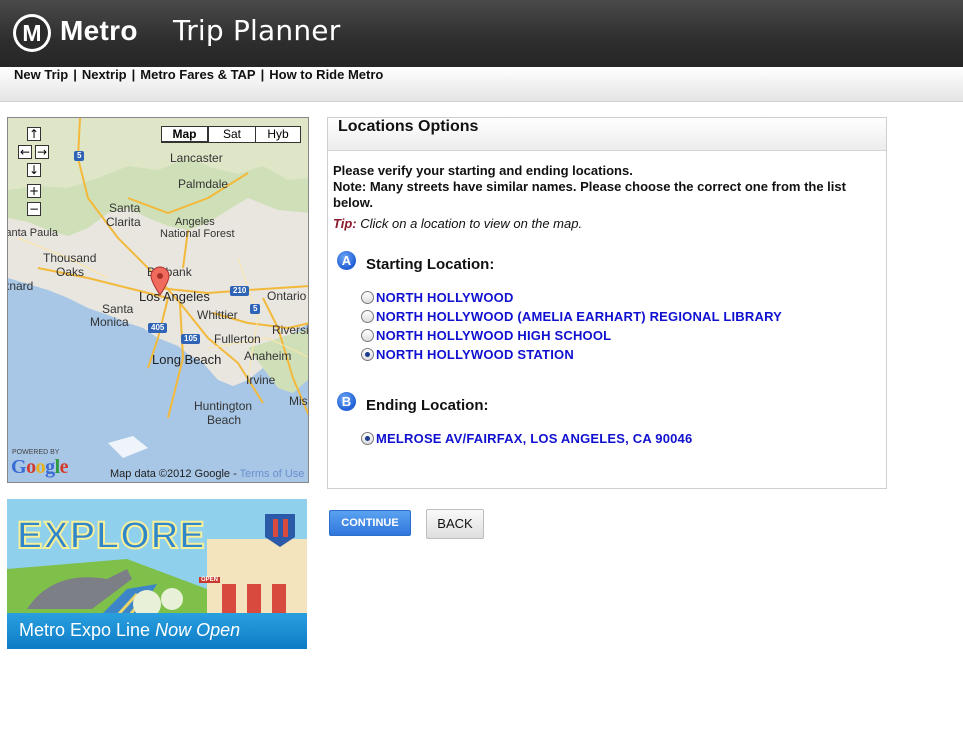  What do you see at coordinates (481, 33) in the screenshot?
I see `app-header: M Metro Trip Planner` at bounding box center [481, 33].